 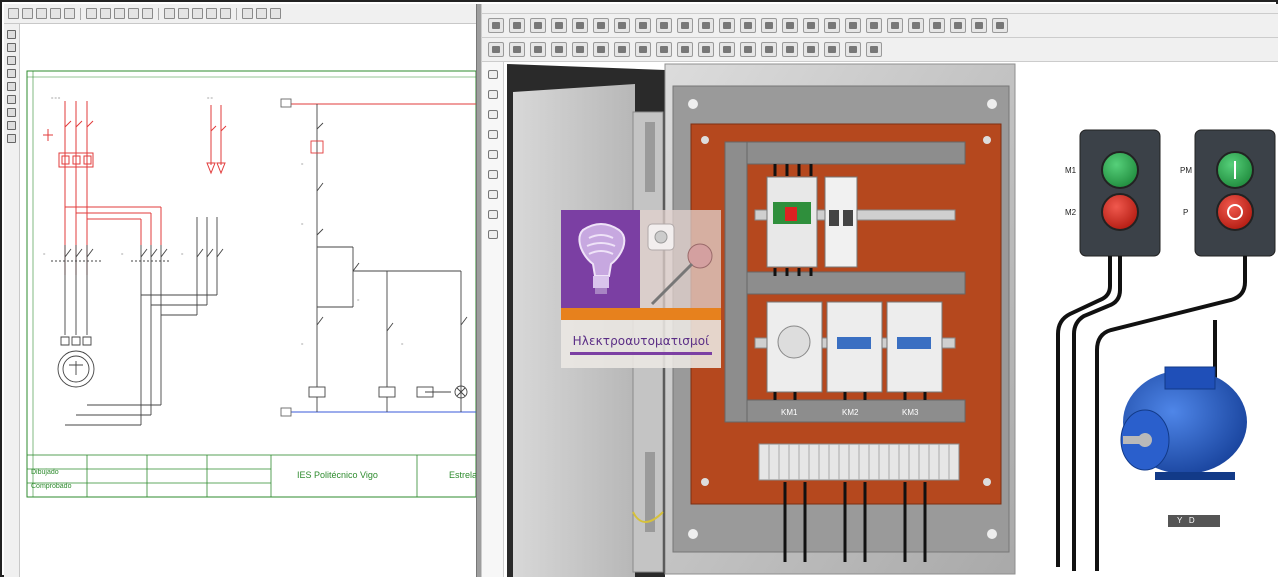 I want to click on simulator-menubar, so click(x=880, y=9).